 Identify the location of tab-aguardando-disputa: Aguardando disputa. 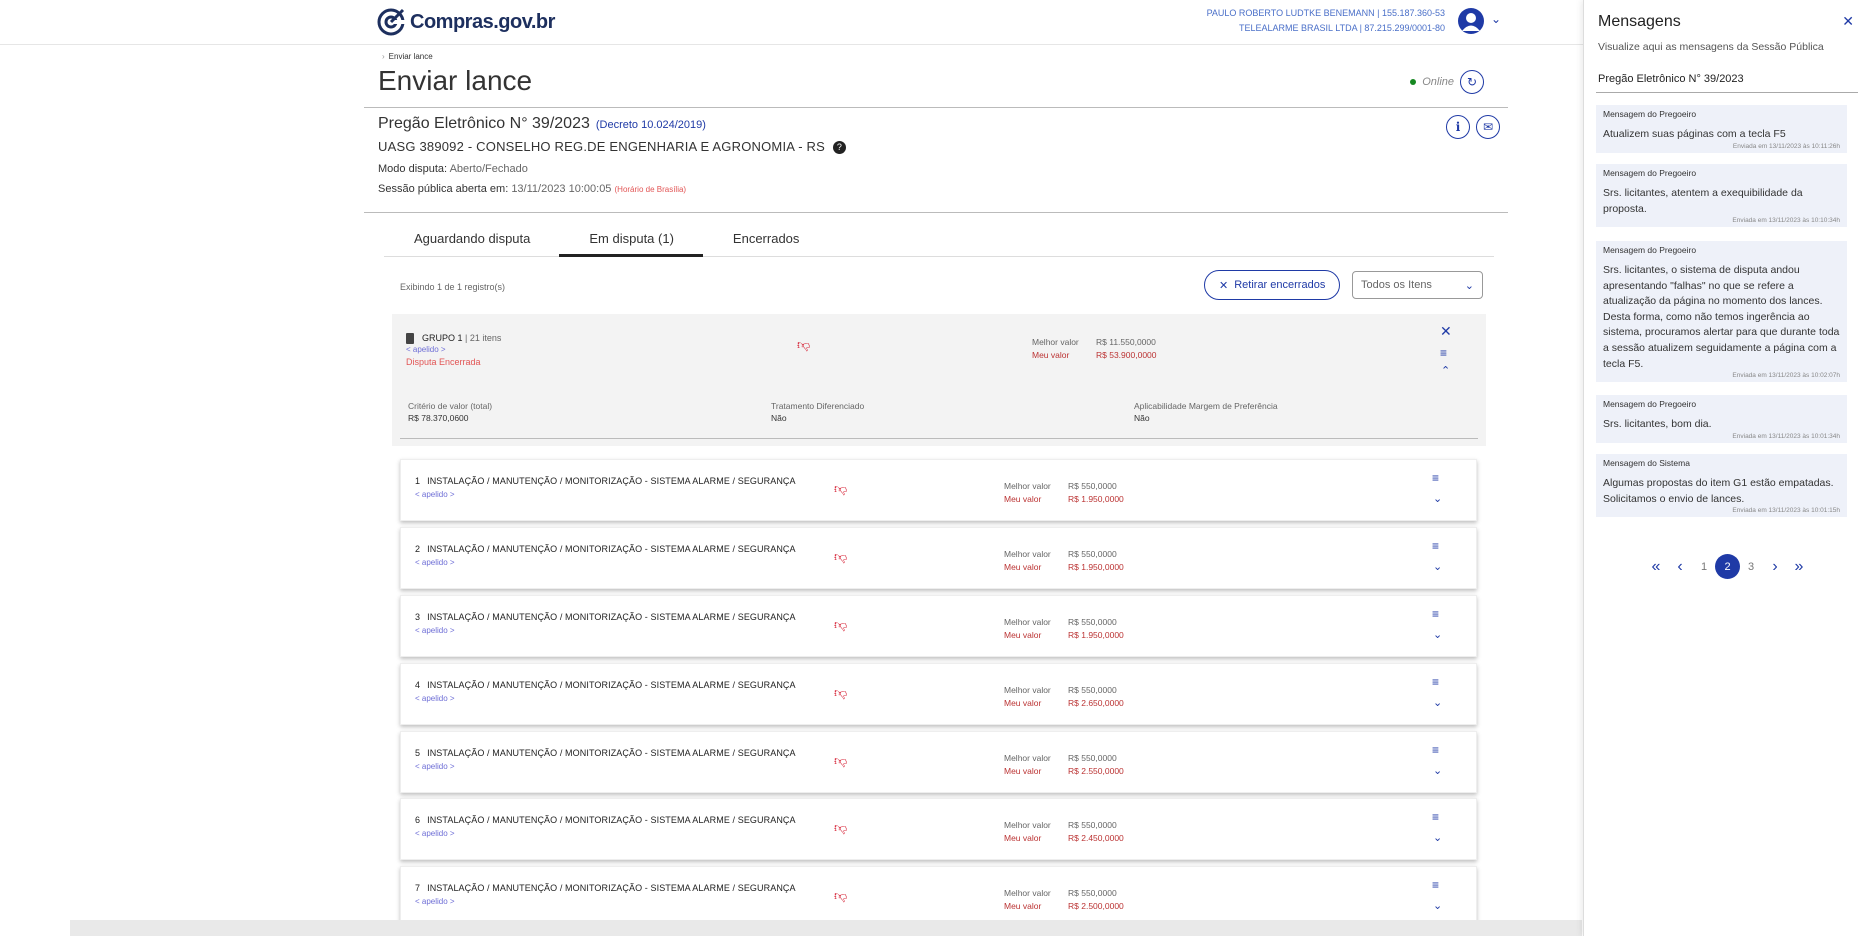
(471, 244).